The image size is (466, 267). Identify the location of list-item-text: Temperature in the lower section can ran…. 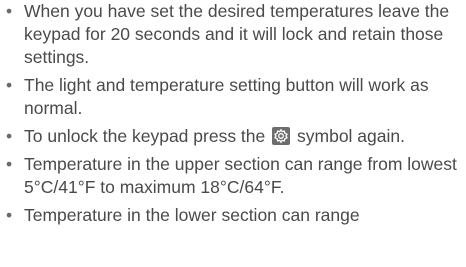
(192, 215).